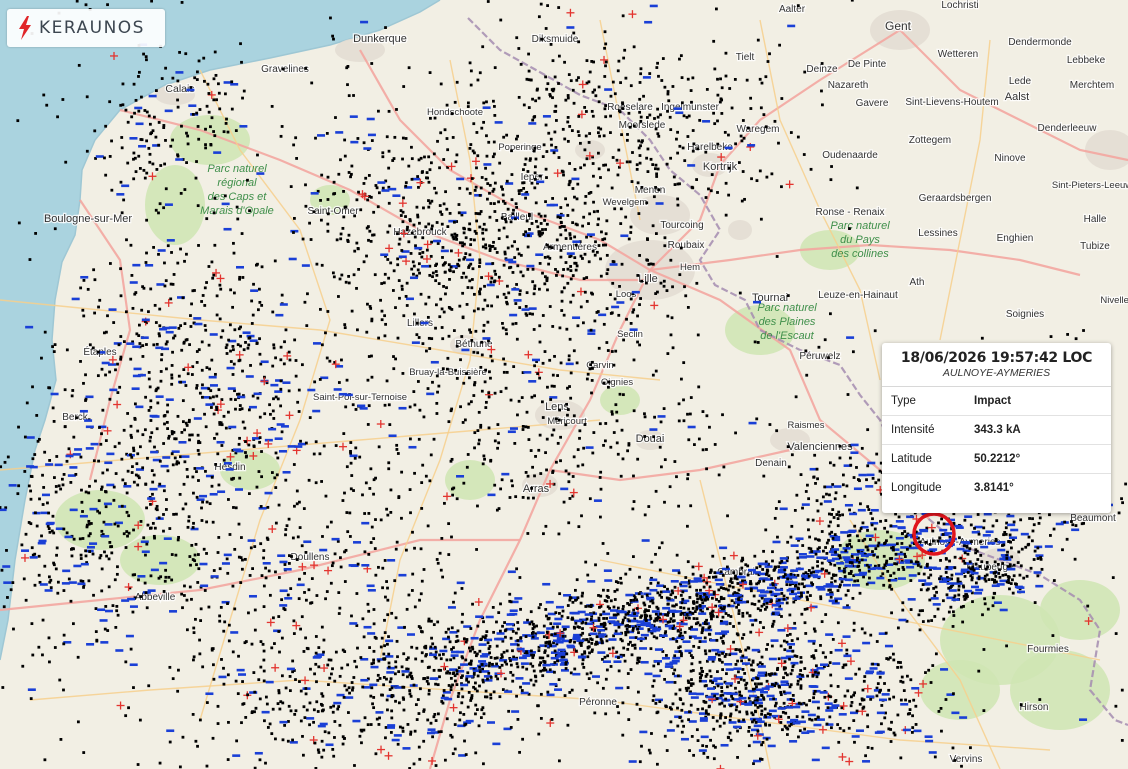 Image resolution: width=1128 pixels, height=769 pixels. Describe the element at coordinates (958, 54) in the screenshot. I see `place-label-wetteren: Wetteren` at that location.